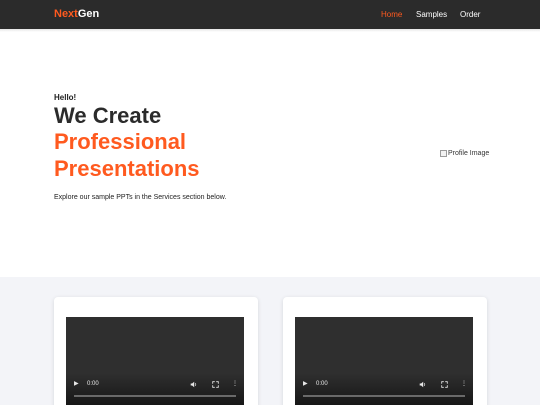 The height and width of the screenshot is (405, 540). What do you see at coordinates (88, 14) in the screenshot?
I see `brand-part-gen: Gen` at bounding box center [88, 14].